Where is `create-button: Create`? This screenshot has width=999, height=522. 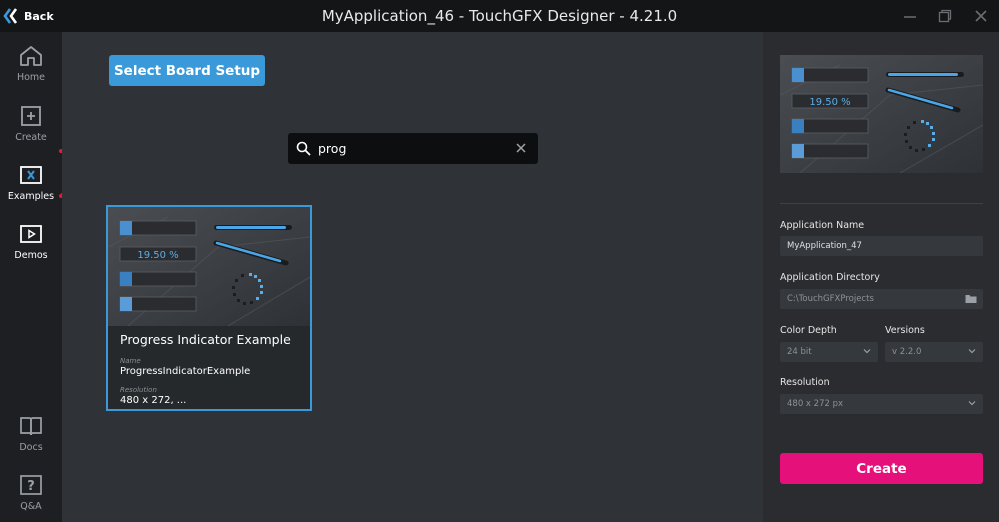
create-button: Create is located at coordinates (881, 468).